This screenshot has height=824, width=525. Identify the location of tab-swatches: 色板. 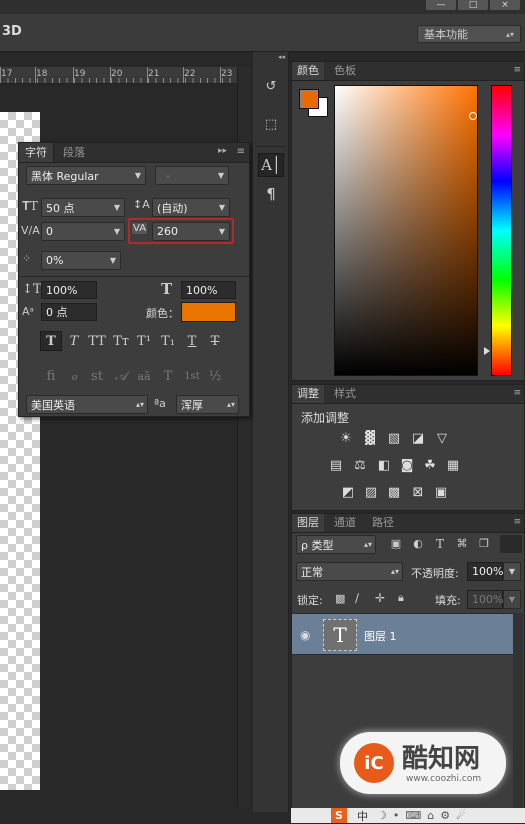
(345, 71).